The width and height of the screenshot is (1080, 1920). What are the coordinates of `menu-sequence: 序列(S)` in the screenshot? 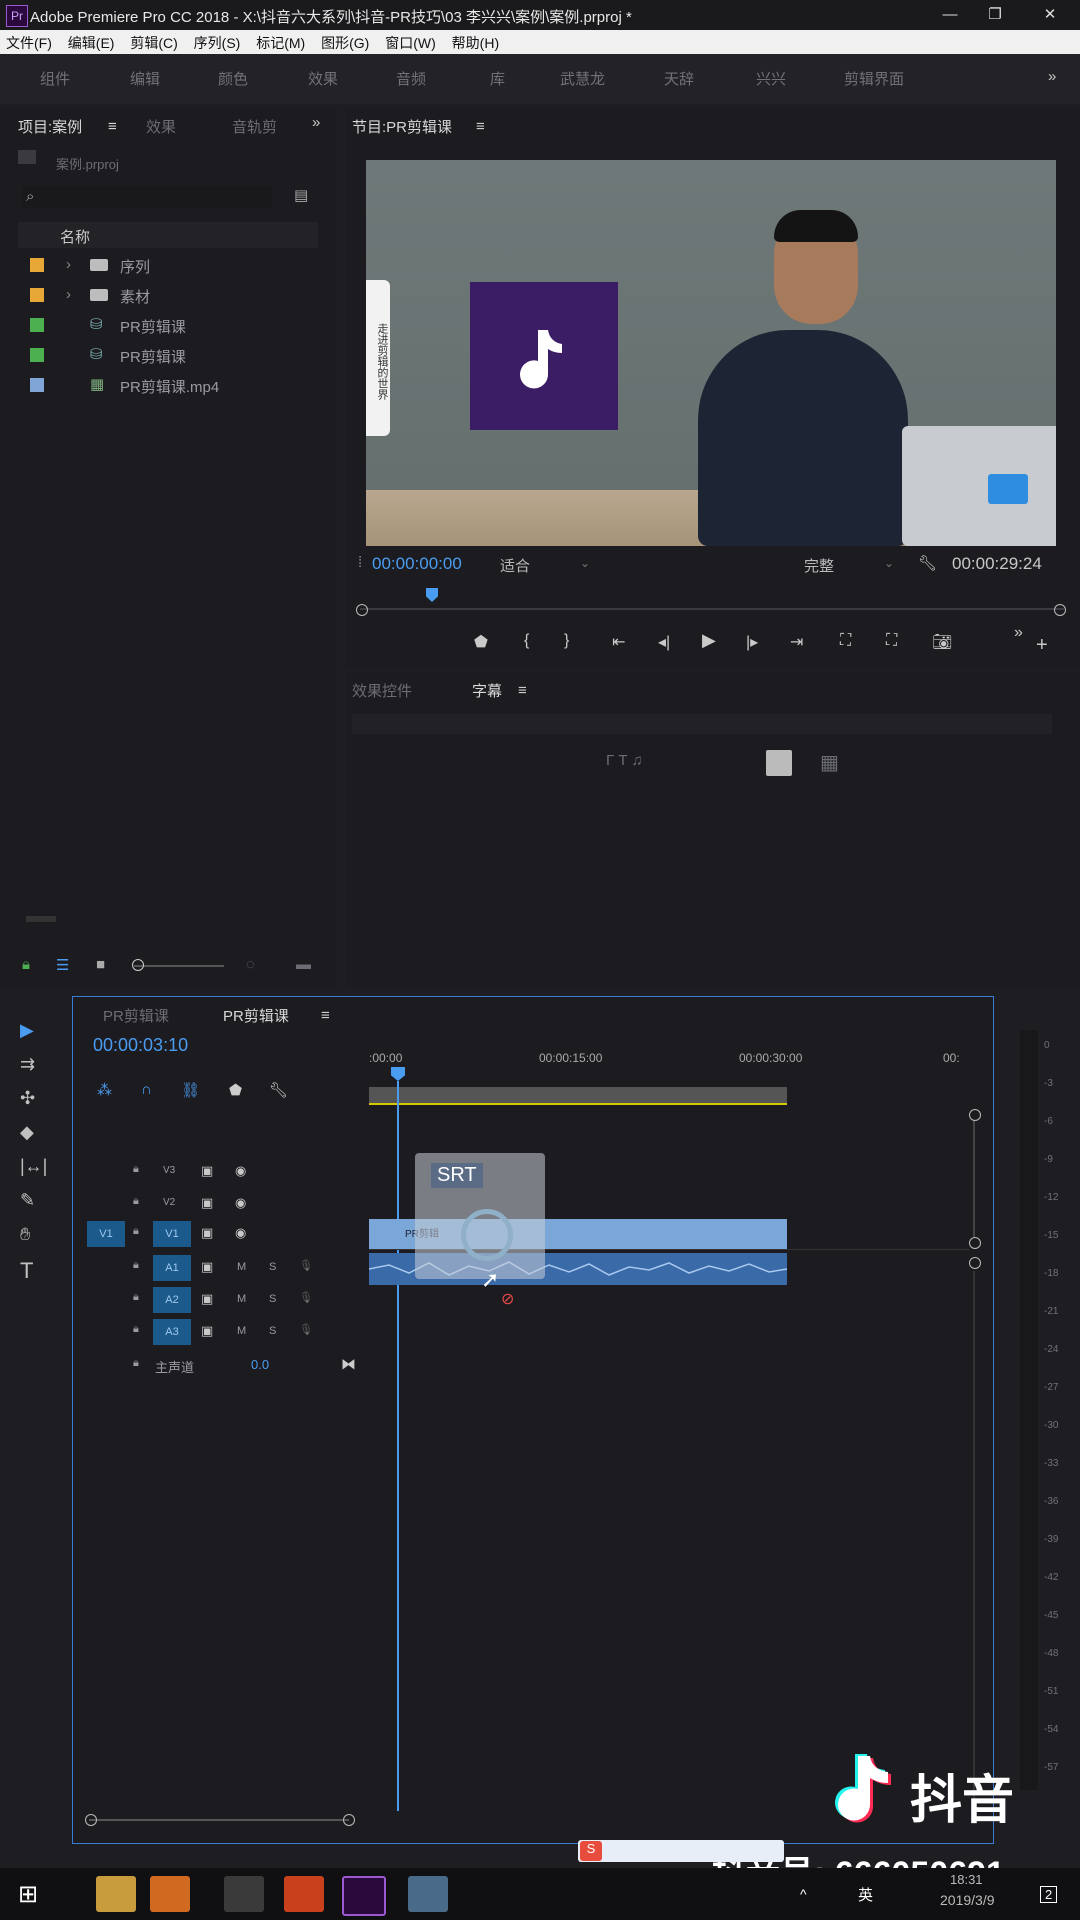 It's located at (217, 41).